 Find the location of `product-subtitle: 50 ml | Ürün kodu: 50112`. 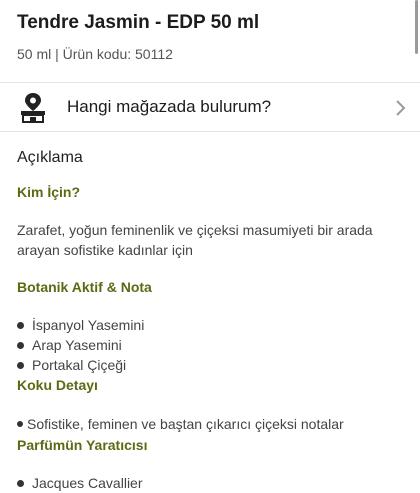

product-subtitle: 50 ml | Ürün kodu: 50112 is located at coordinates (95, 54).